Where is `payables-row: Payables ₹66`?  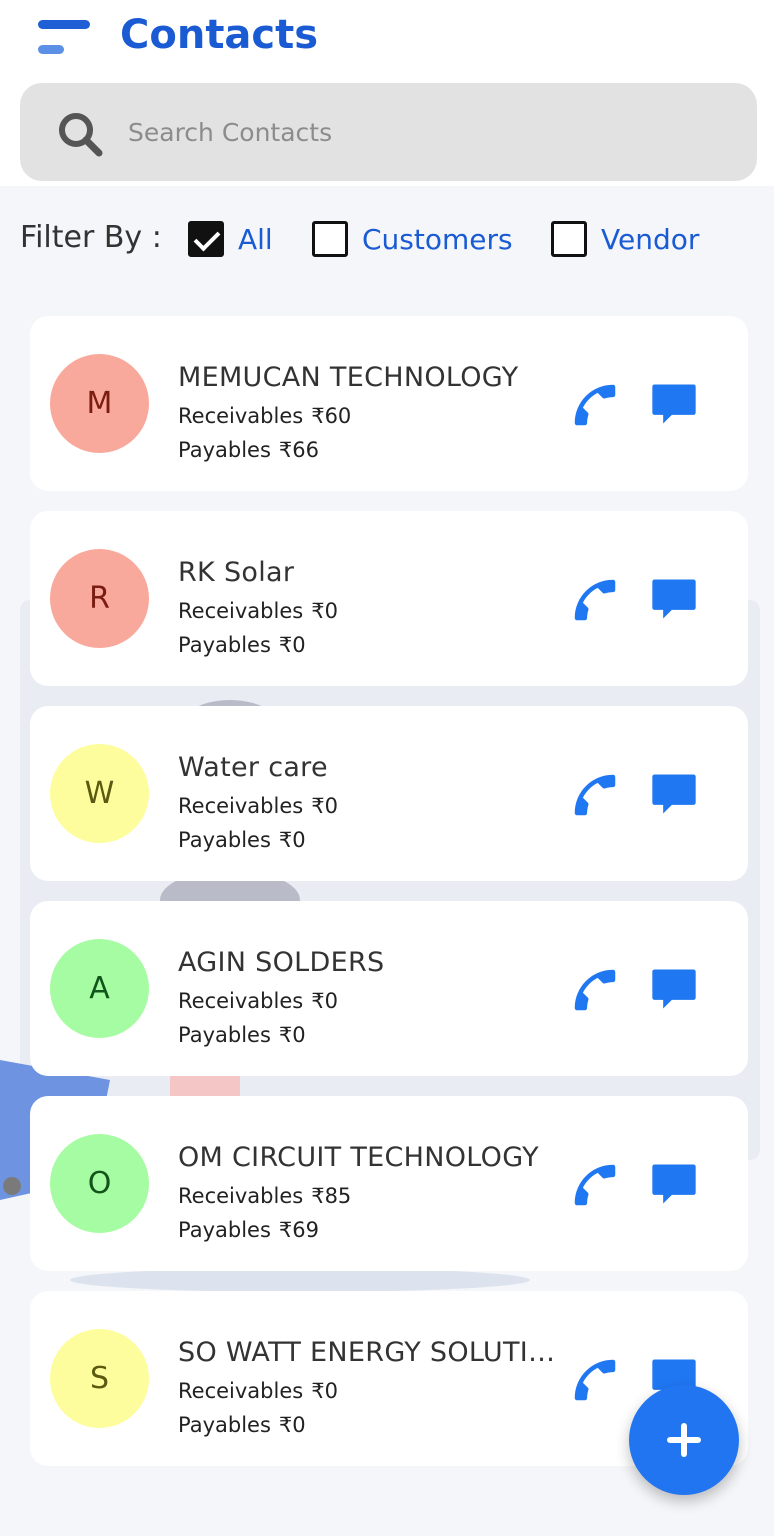
payables-row: Payables ₹66 is located at coordinates (248, 450).